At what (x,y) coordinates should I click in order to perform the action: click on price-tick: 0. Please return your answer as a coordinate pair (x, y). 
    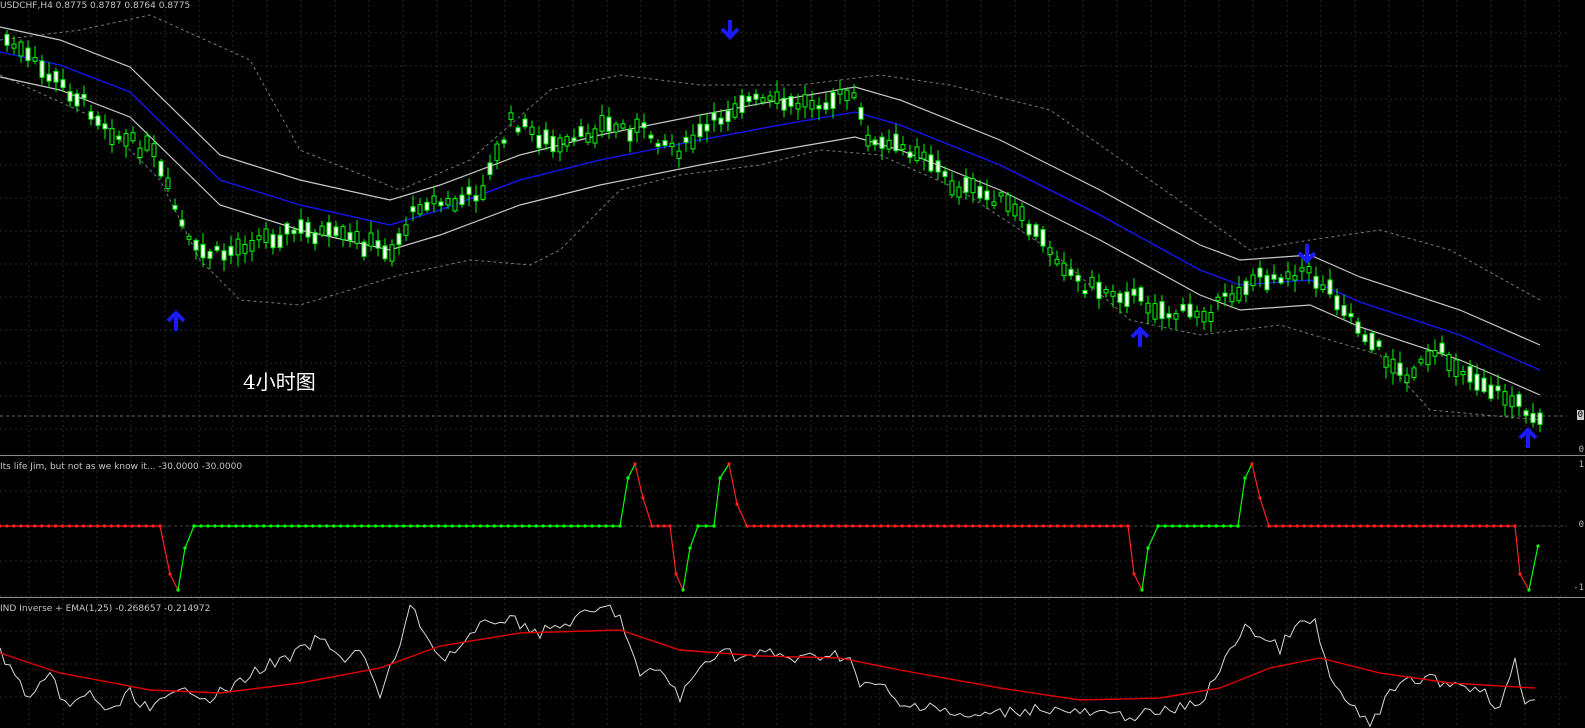
    Looking at the image, I should click on (1581, 450).